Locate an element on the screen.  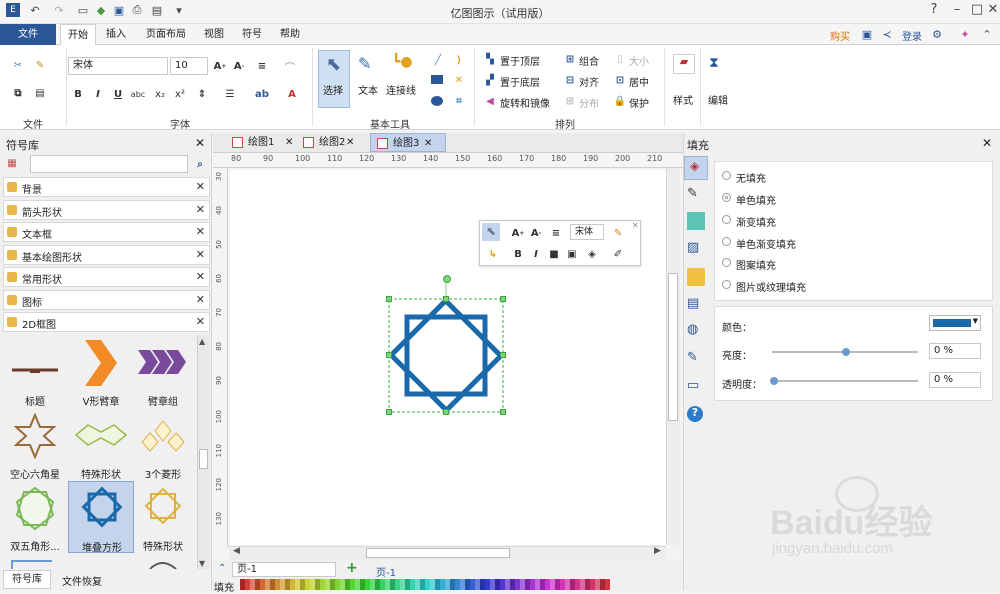
login-link: 登录 is located at coordinates (912, 35).